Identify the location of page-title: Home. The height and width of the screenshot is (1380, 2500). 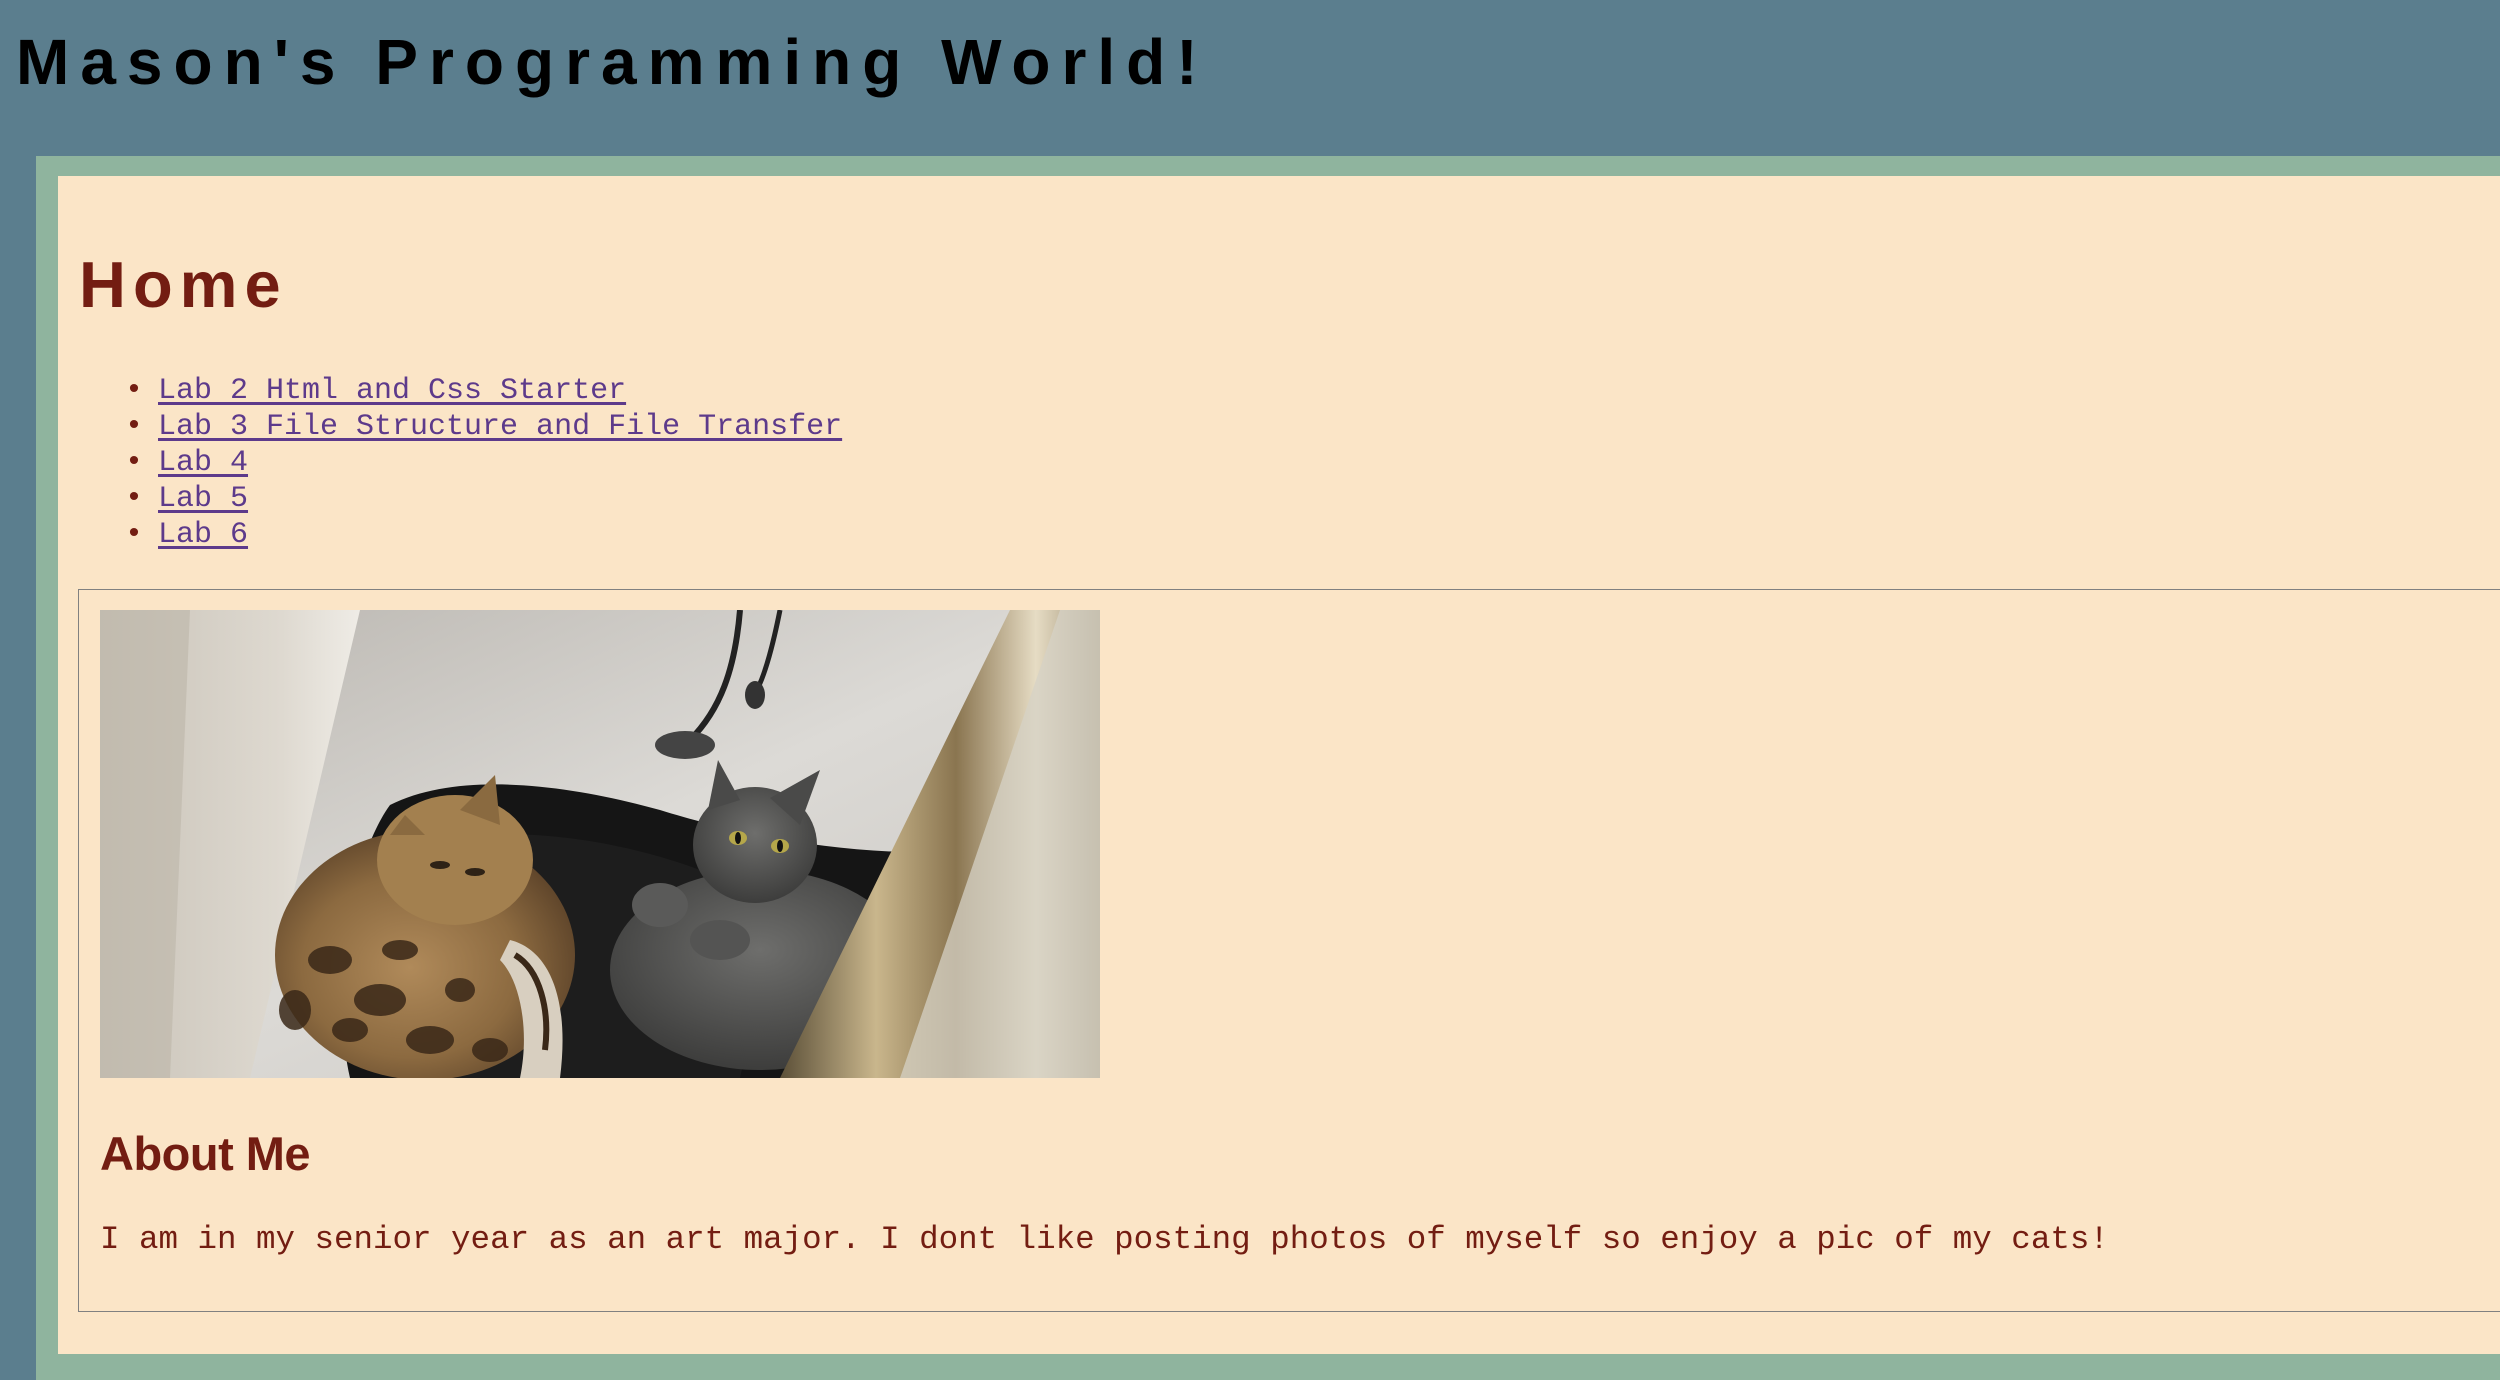
(183, 284).